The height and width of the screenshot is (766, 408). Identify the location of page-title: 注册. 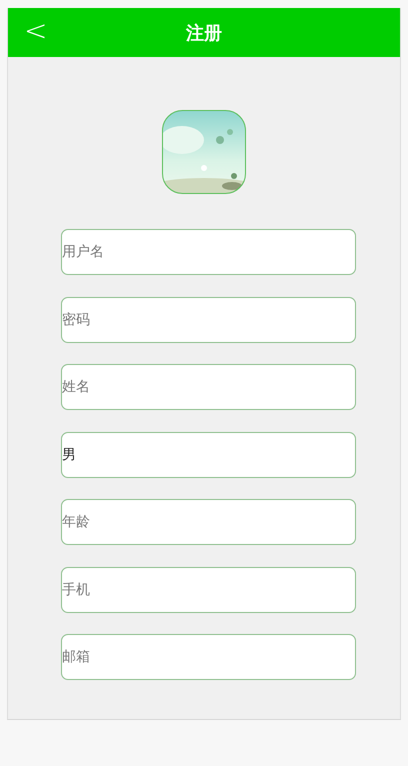
(204, 33).